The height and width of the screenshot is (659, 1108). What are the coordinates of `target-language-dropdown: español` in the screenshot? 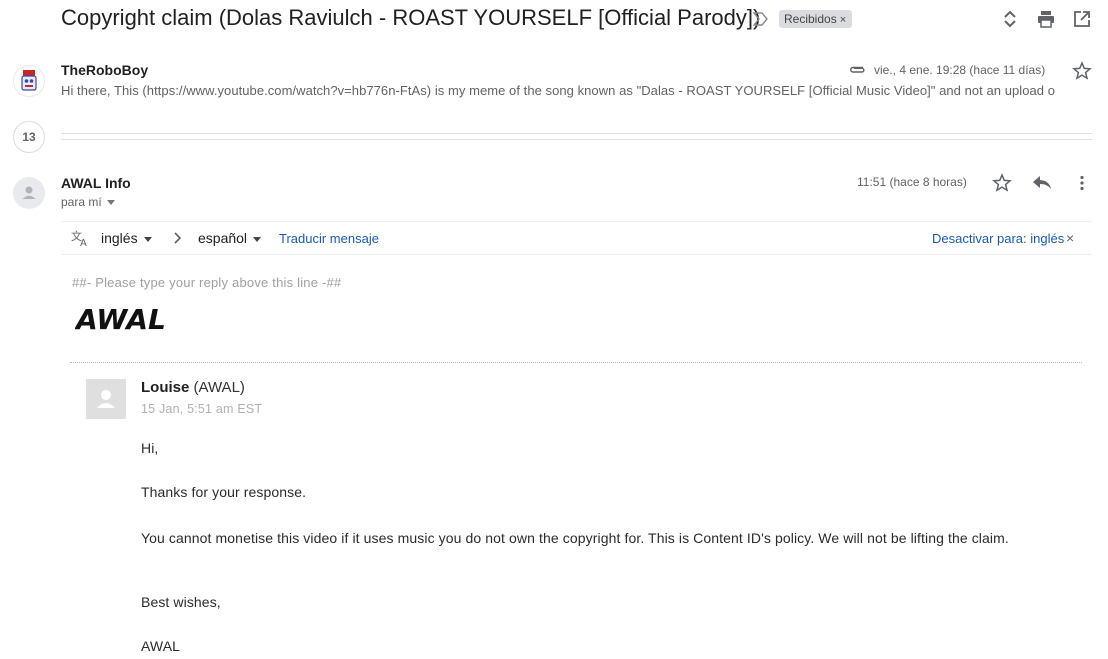 It's located at (230, 238).